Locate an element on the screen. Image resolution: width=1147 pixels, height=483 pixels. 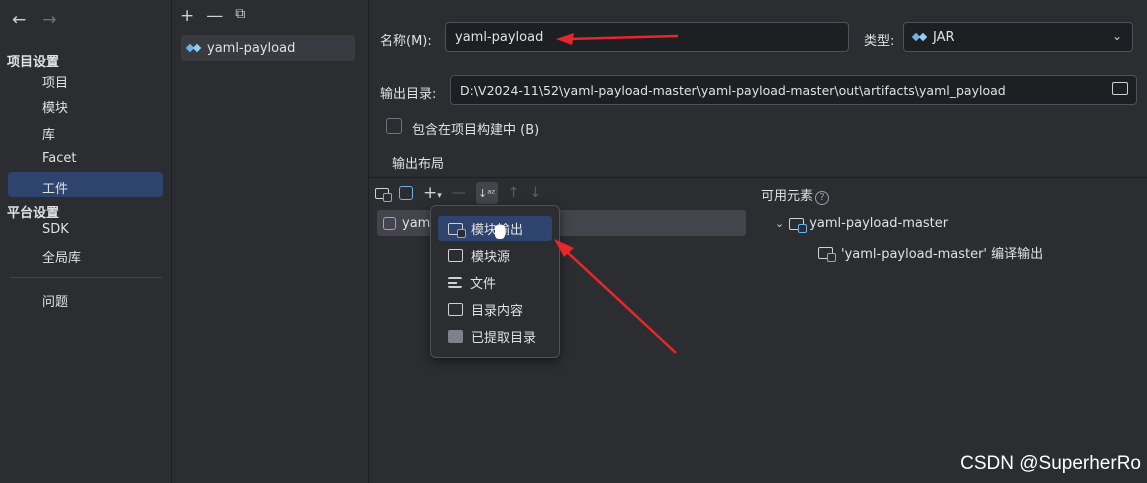
arrow-to-name is located at coordinates (623, 37).